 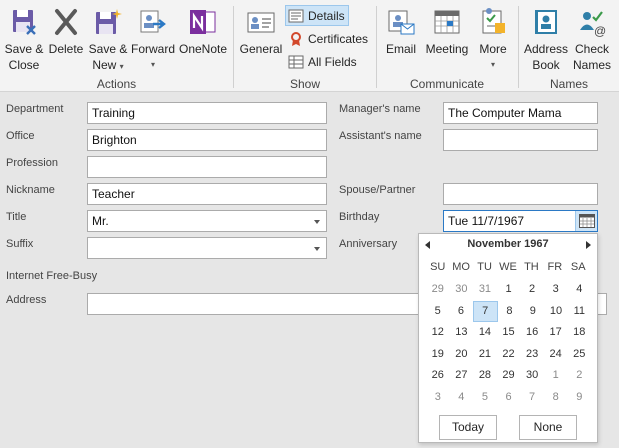 What do you see at coordinates (66, 30) in the screenshot?
I see `delete-button: Delete` at bounding box center [66, 30].